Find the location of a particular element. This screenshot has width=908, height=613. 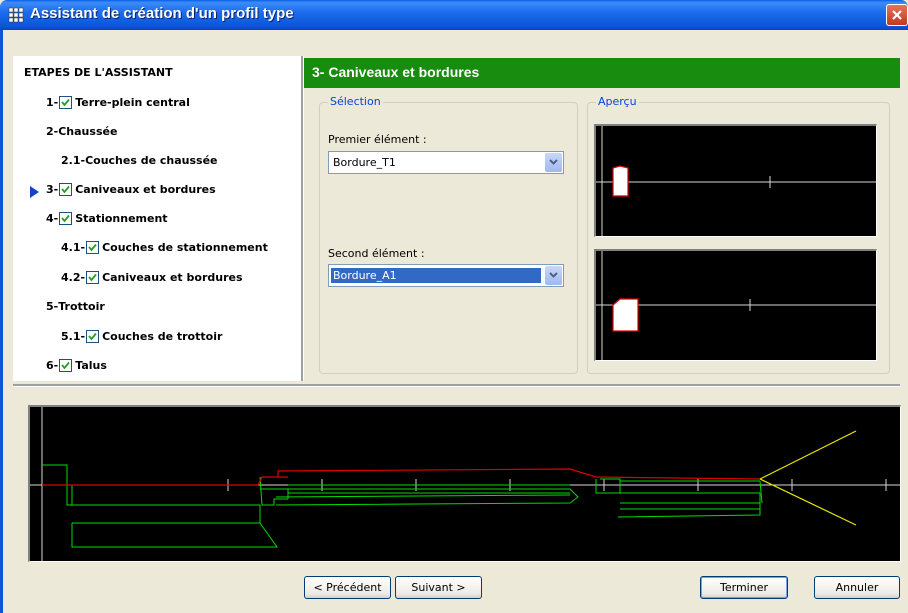

step-label: Couches de chaussée is located at coordinates (151, 160).